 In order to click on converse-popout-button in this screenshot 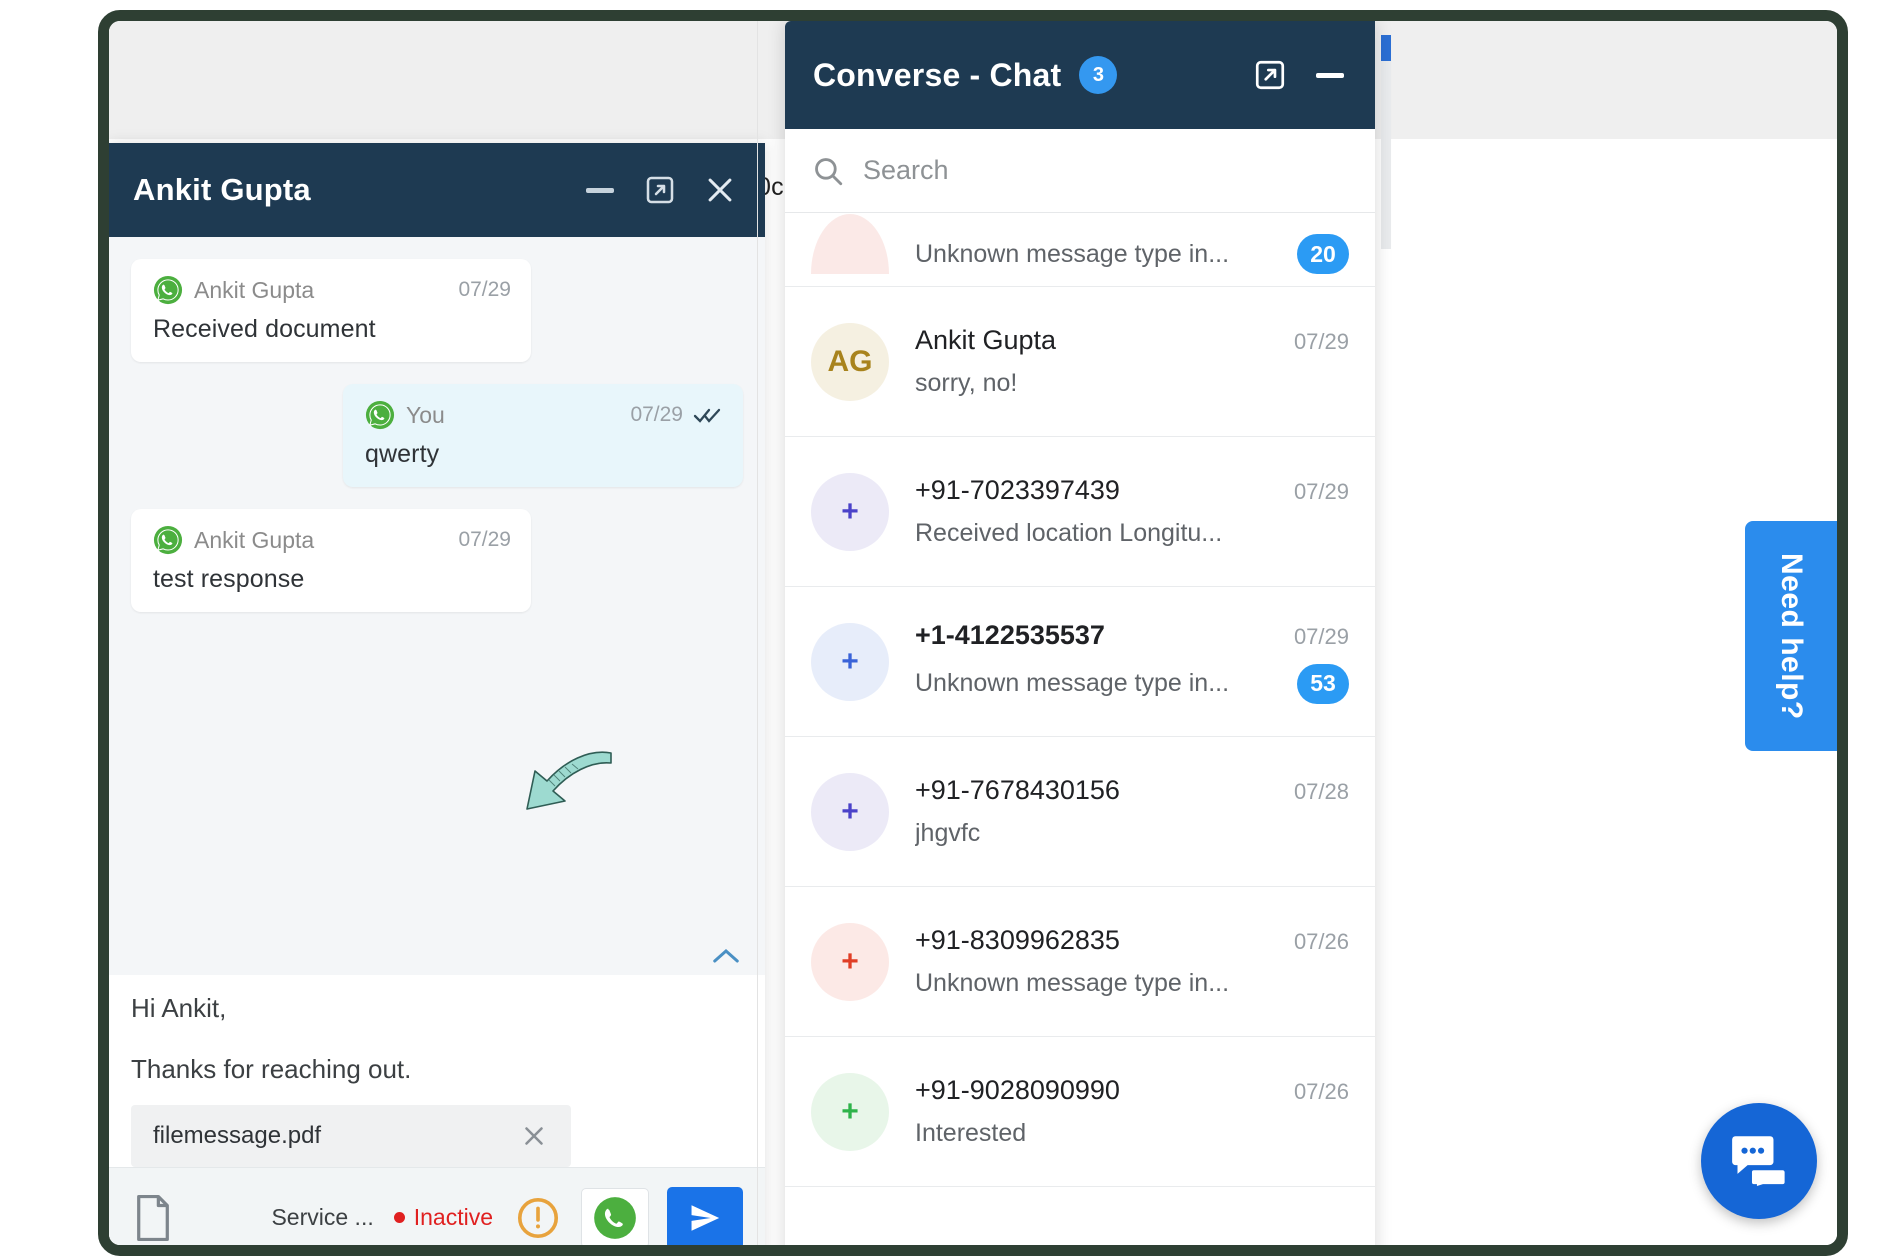, I will do `click(1270, 75)`.